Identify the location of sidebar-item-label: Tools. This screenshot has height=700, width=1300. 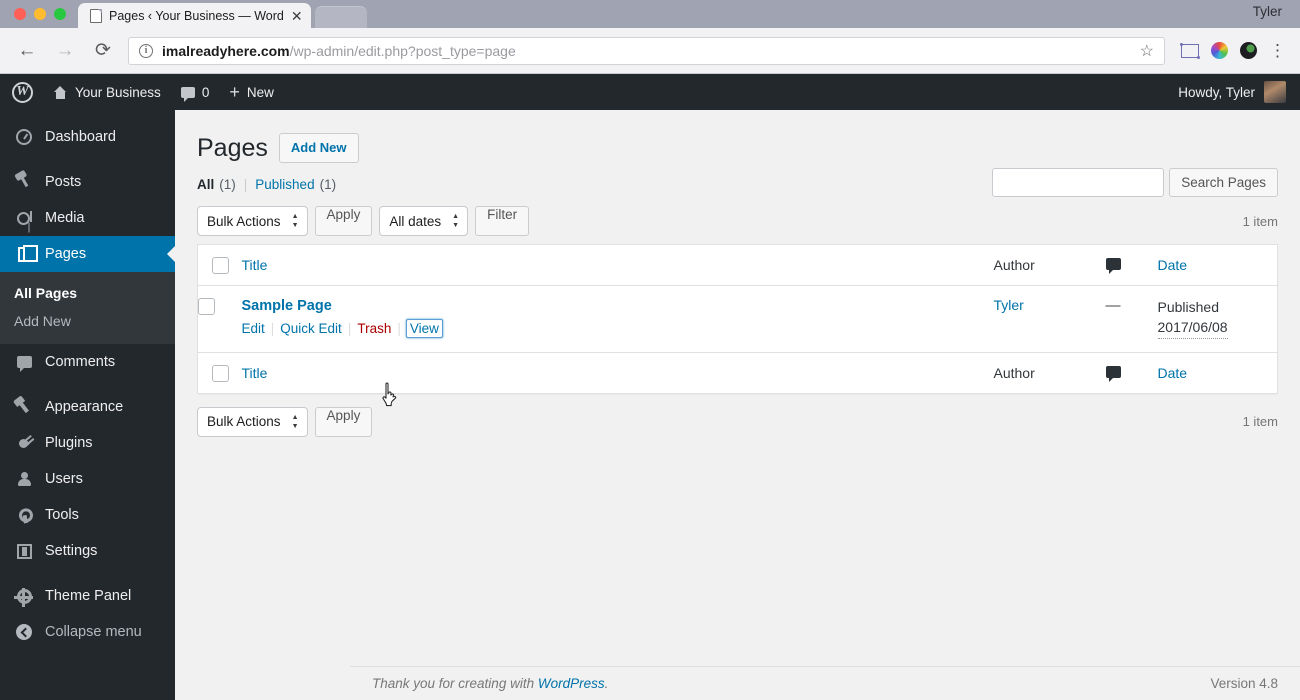
(62, 515).